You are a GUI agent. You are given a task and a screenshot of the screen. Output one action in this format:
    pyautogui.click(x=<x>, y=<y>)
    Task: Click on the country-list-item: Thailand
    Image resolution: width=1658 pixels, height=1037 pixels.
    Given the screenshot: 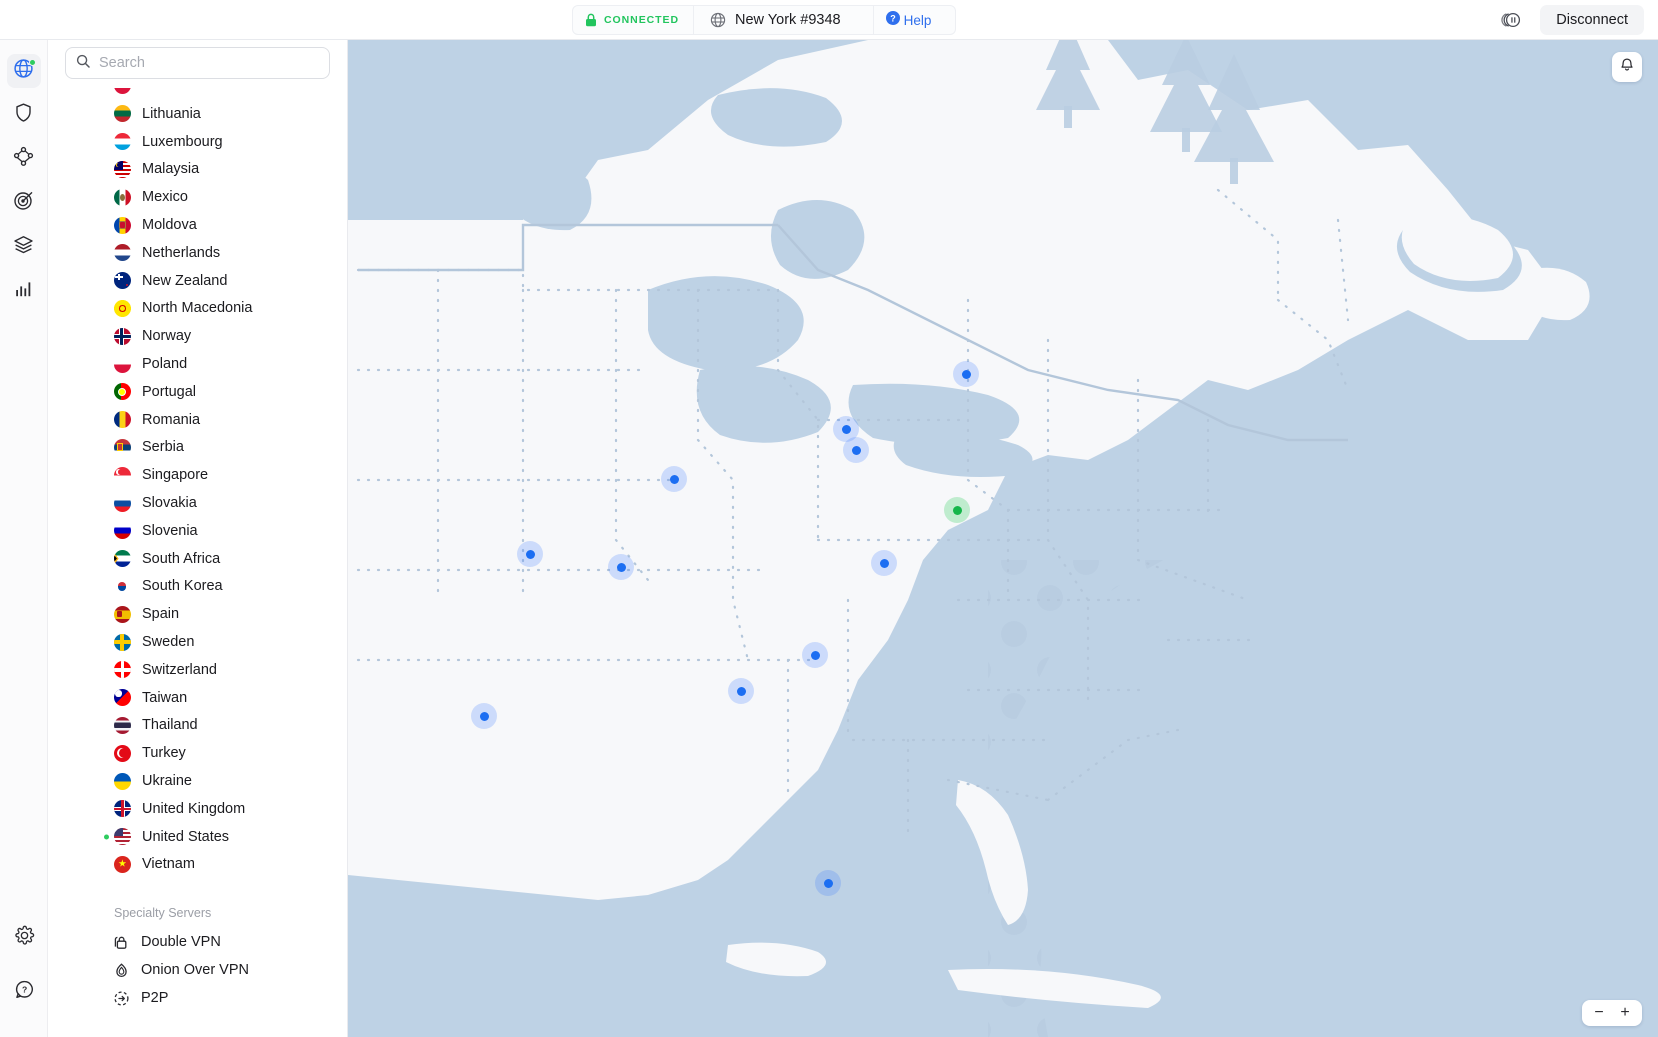 What is the action you would take?
    pyautogui.click(x=197, y=726)
    